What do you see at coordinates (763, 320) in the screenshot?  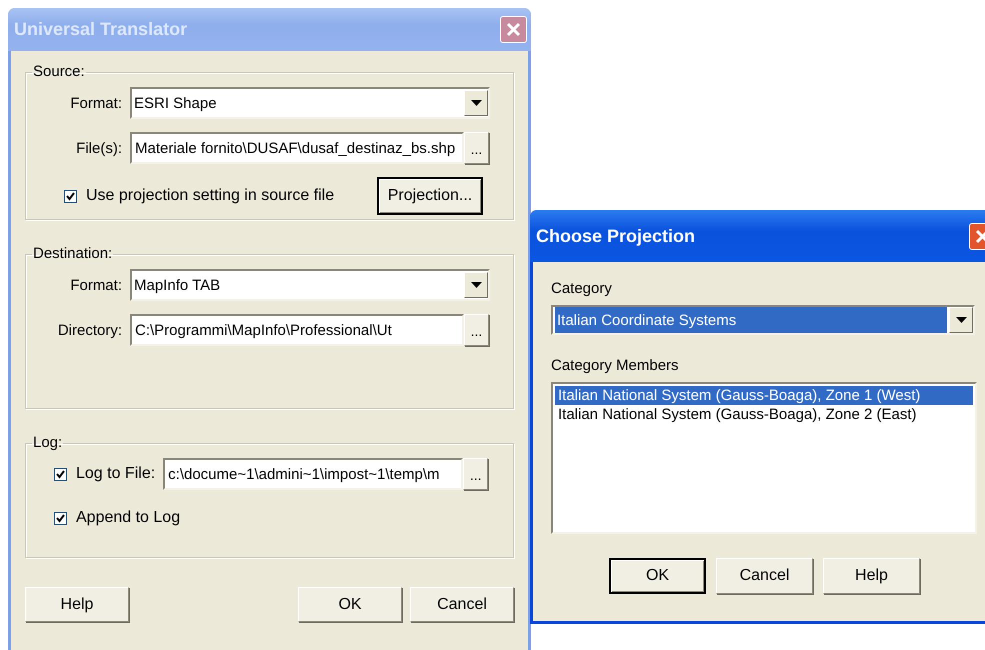 I see `dropdown: Italian Coordinate Systems` at bounding box center [763, 320].